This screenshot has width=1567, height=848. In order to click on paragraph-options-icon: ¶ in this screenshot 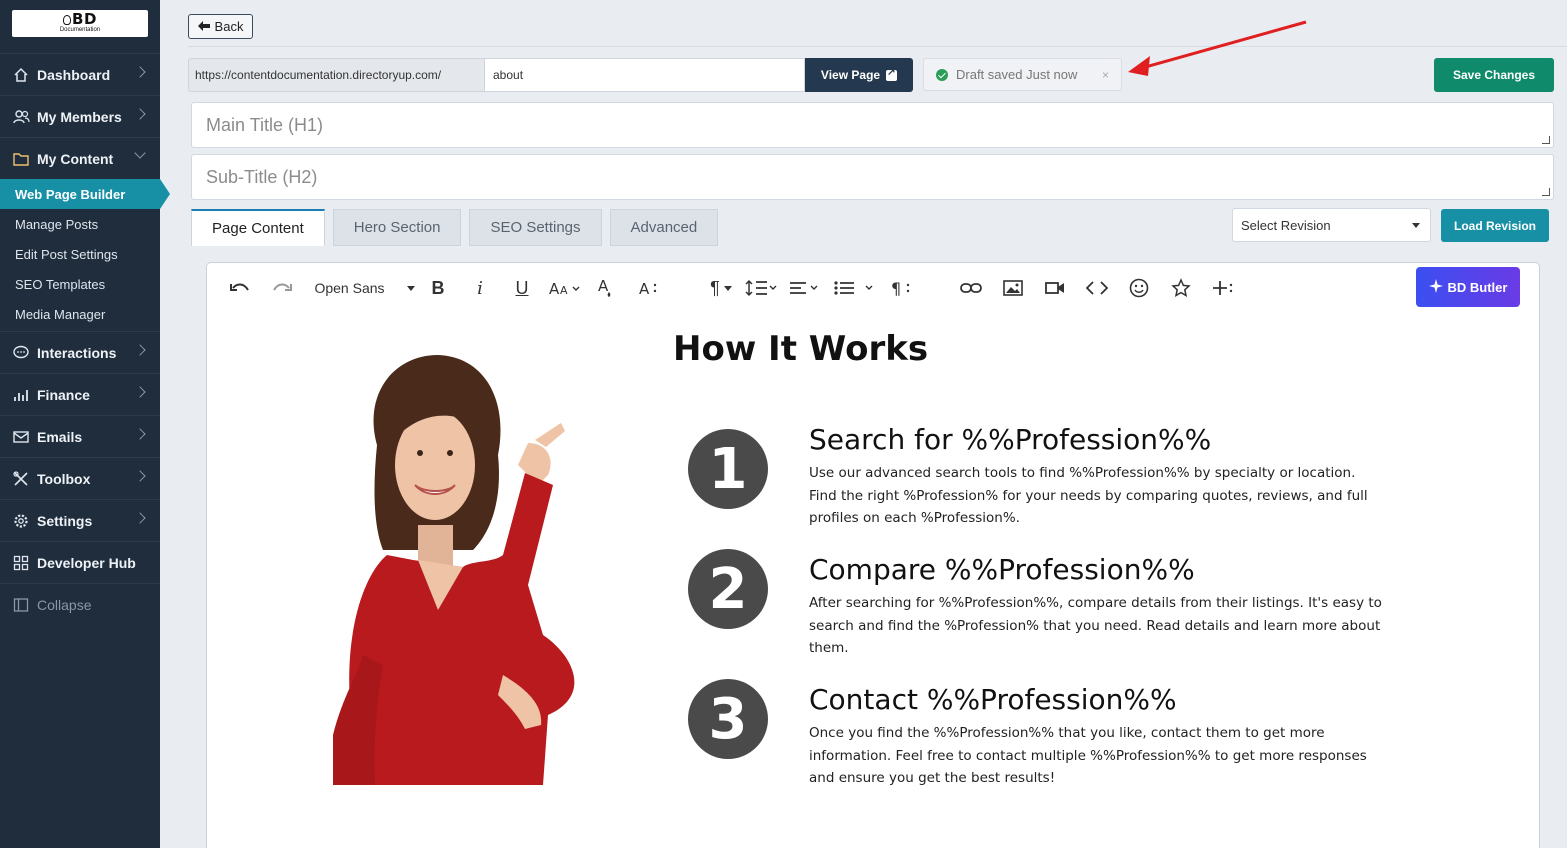, I will do `click(902, 288)`.